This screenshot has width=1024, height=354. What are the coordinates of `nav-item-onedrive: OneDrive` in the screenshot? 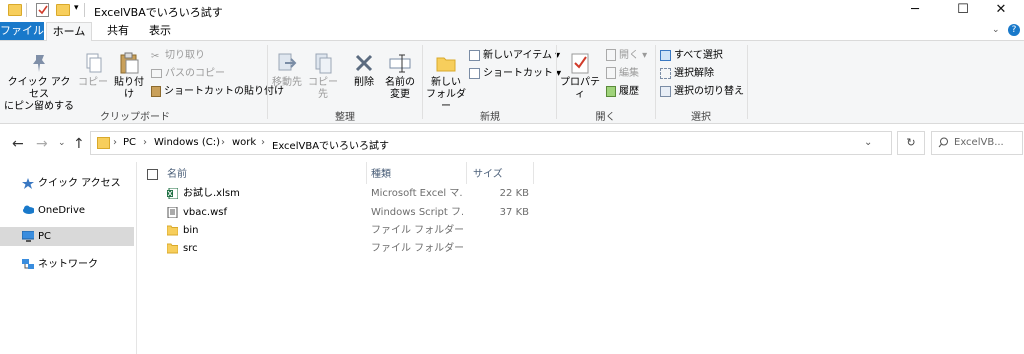 It's located at (67, 210).